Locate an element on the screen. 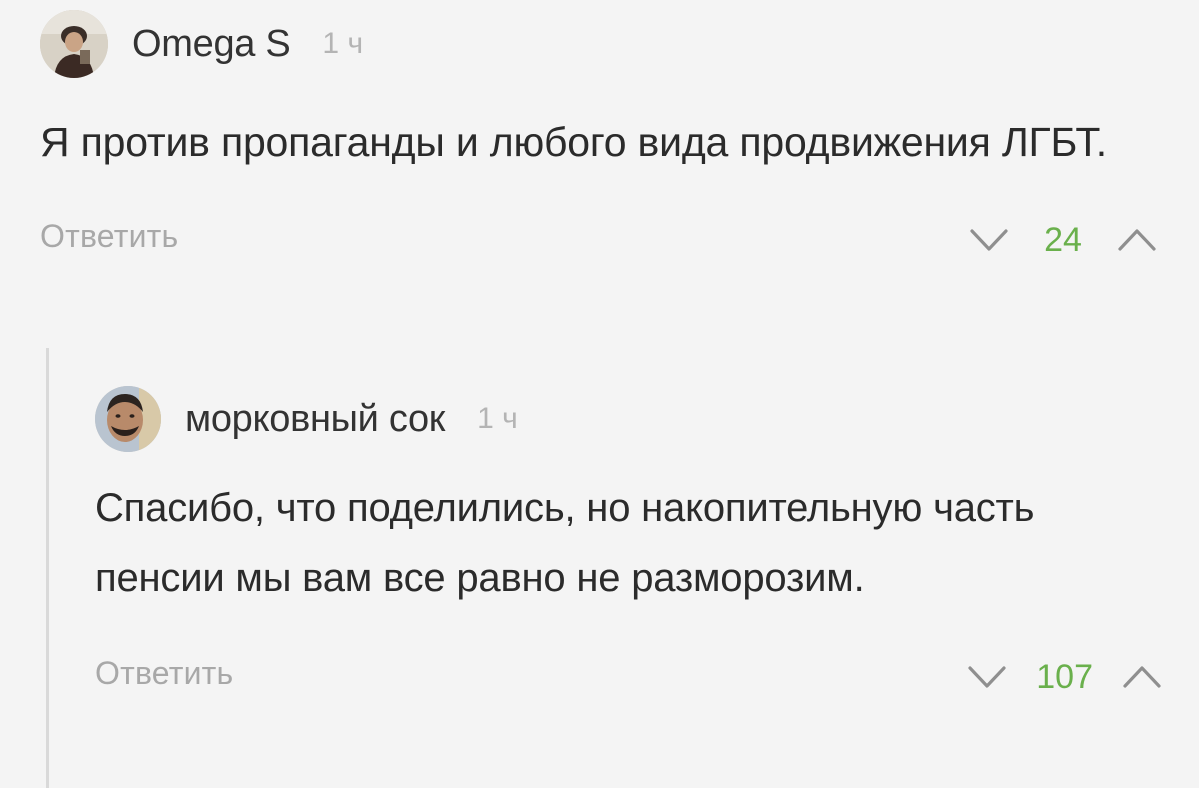  thread-line is located at coordinates (47, 568).